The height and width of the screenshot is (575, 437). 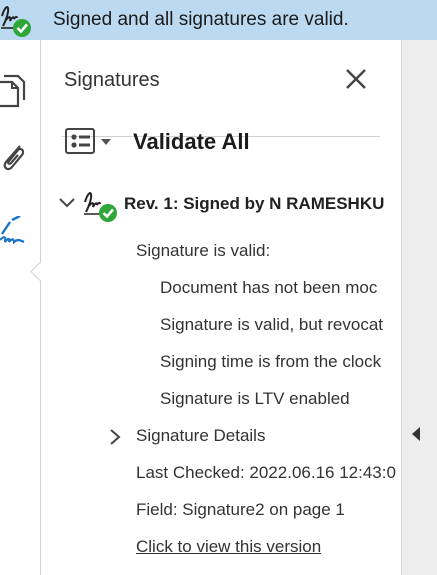 What do you see at coordinates (272, 324) in the screenshot?
I see `signature-detail-item: Signature is valid, but revocat` at bounding box center [272, 324].